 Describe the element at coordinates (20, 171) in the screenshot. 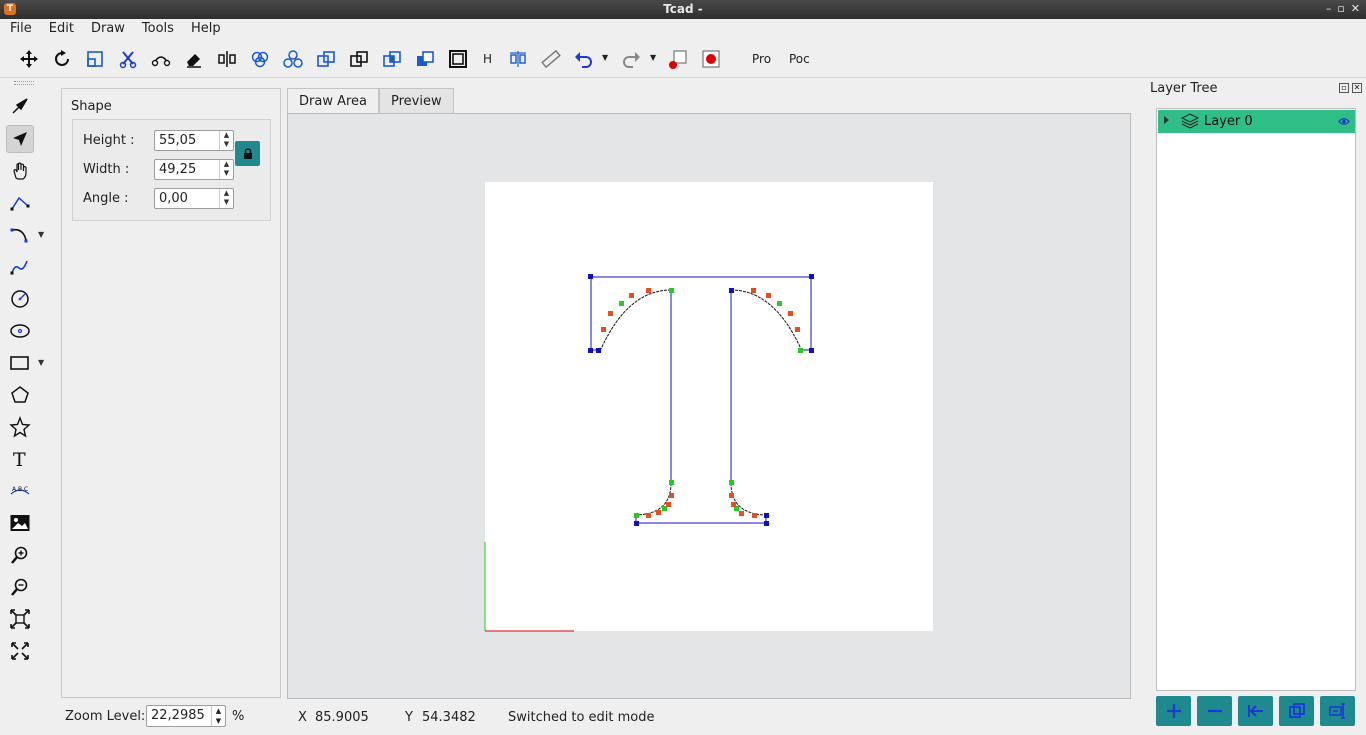

I see `hand-pan-icon` at that location.